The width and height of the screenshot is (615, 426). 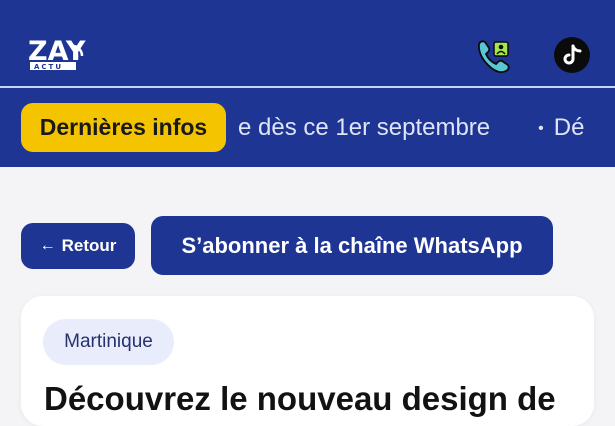 What do you see at coordinates (123, 127) in the screenshot?
I see `latest-news-badge: Dernières infos` at bounding box center [123, 127].